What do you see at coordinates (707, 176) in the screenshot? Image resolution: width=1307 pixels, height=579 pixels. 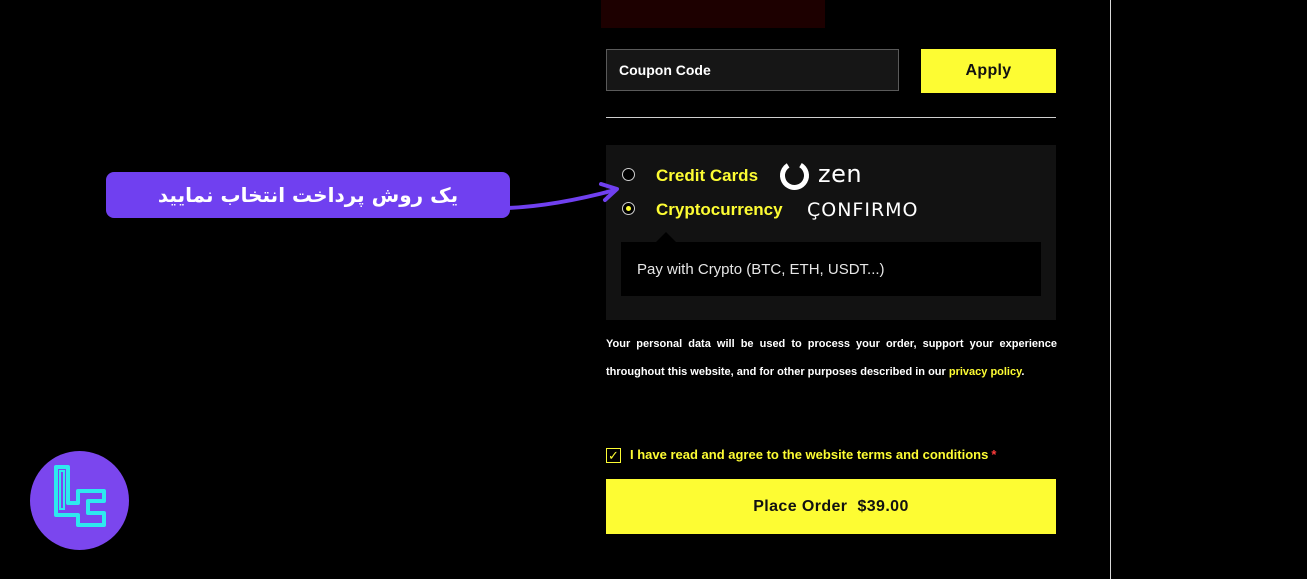 I see `credit-cards-label: Credit Cards` at bounding box center [707, 176].